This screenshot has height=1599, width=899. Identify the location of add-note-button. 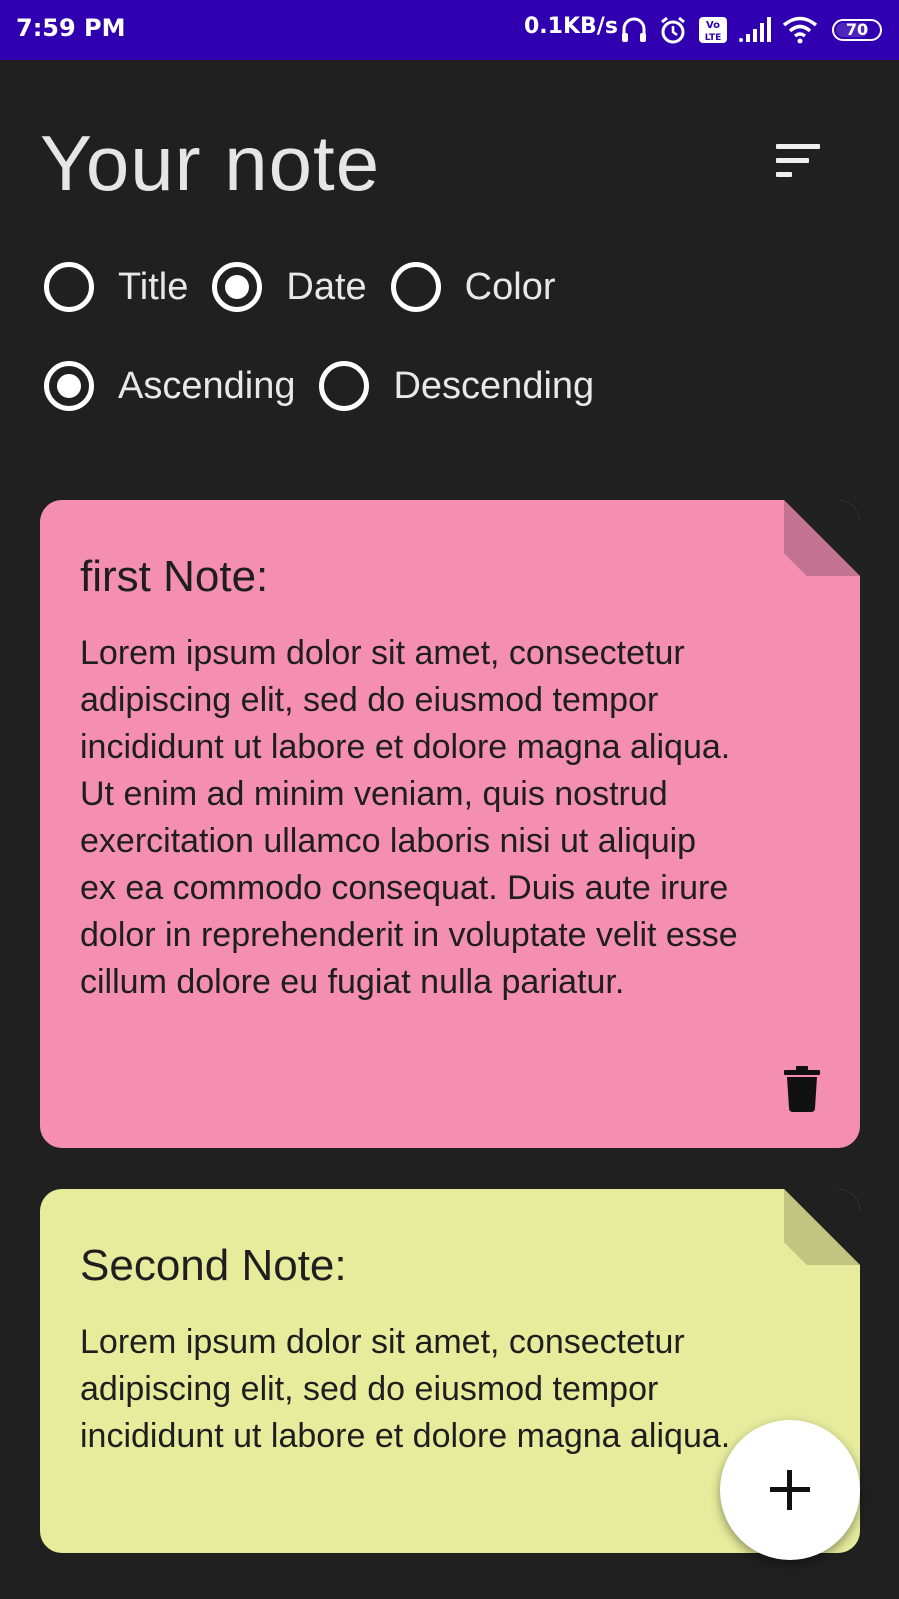
(790, 1490).